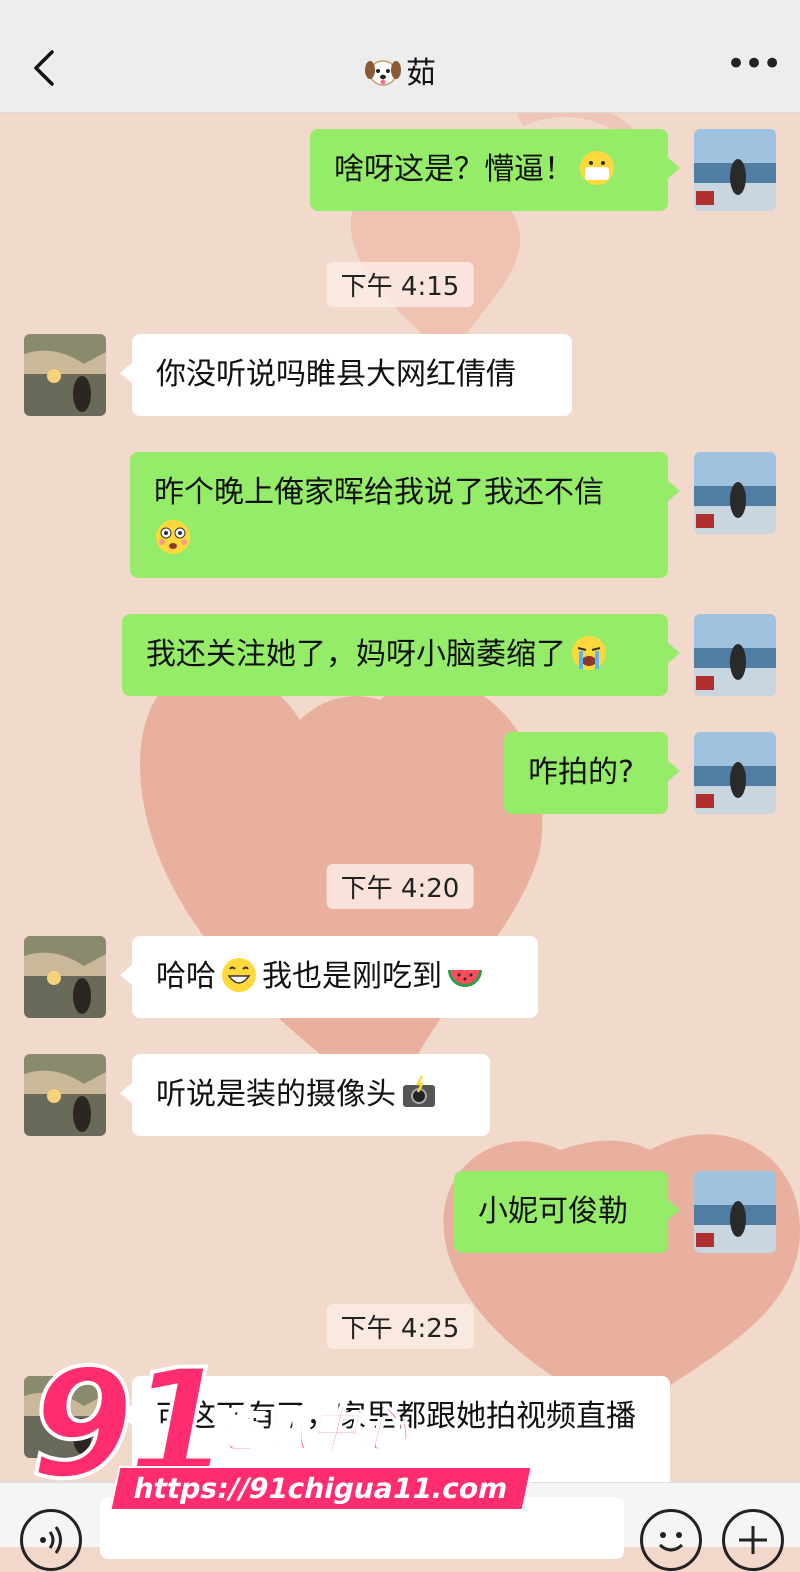 The height and width of the screenshot is (1572, 800). I want to click on message-row-incoming: 哈哈 我也是刚吃到, so click(400, 977).